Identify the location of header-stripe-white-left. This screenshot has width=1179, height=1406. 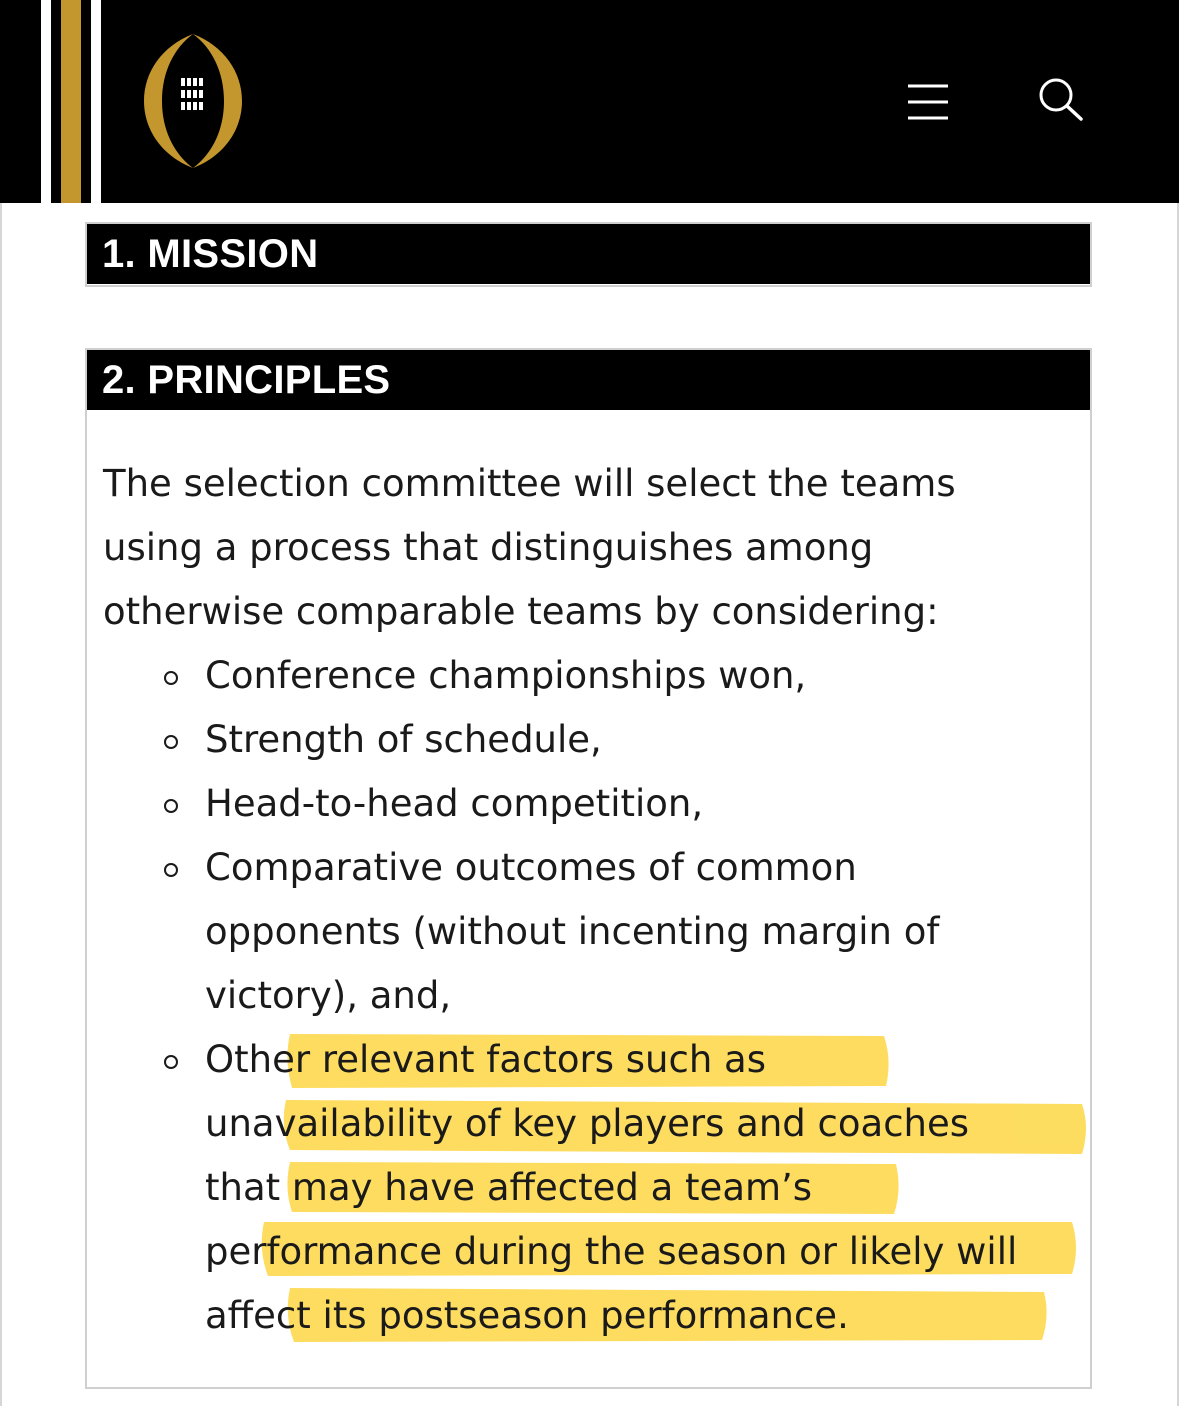
(46, 101).